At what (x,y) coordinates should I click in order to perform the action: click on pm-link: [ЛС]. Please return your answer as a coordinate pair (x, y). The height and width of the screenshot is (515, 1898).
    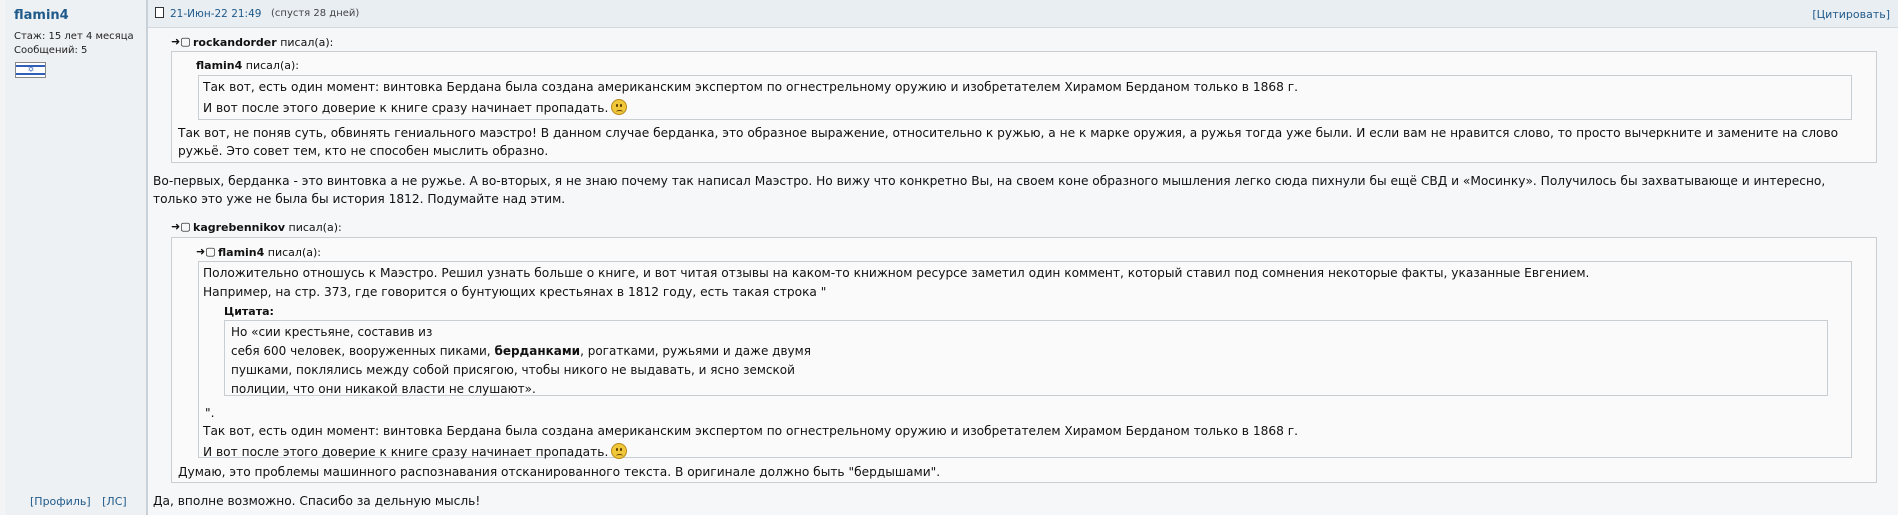
    Looking at the image, I should click on (114, 501).